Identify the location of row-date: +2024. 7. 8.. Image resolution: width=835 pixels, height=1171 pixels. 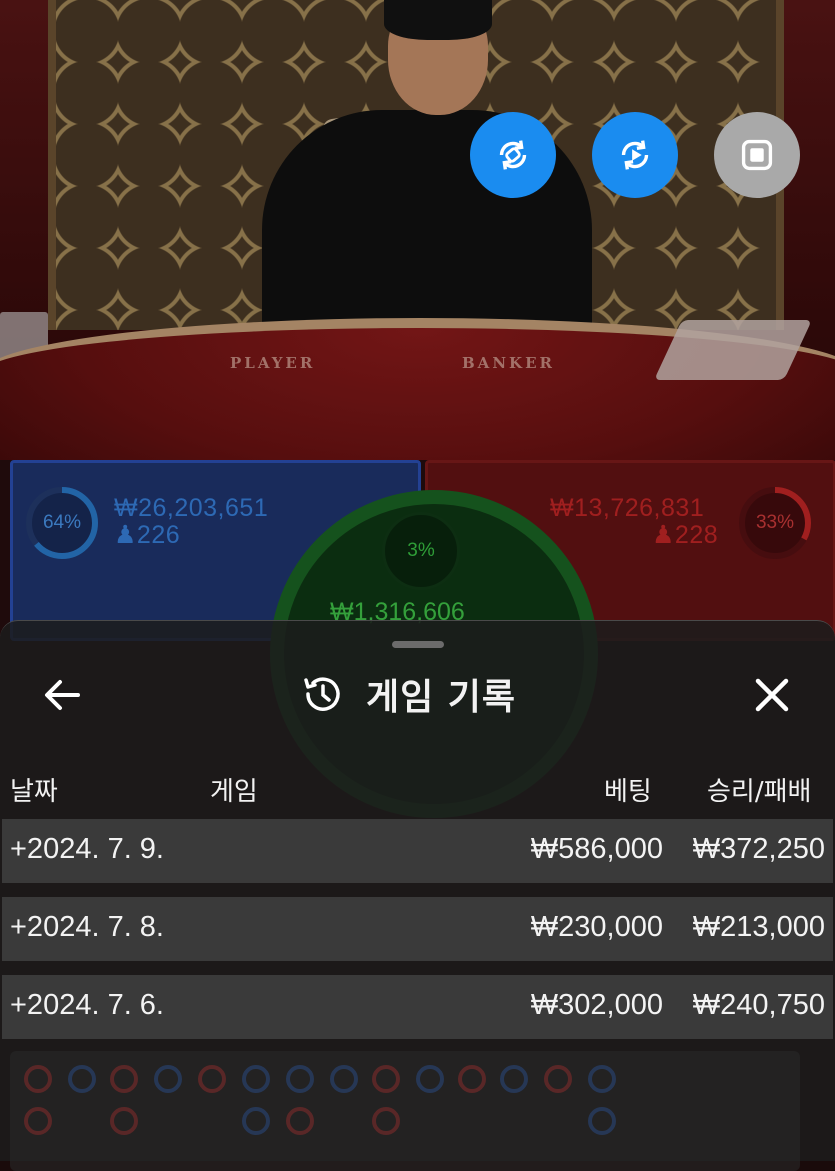
(87, 927).